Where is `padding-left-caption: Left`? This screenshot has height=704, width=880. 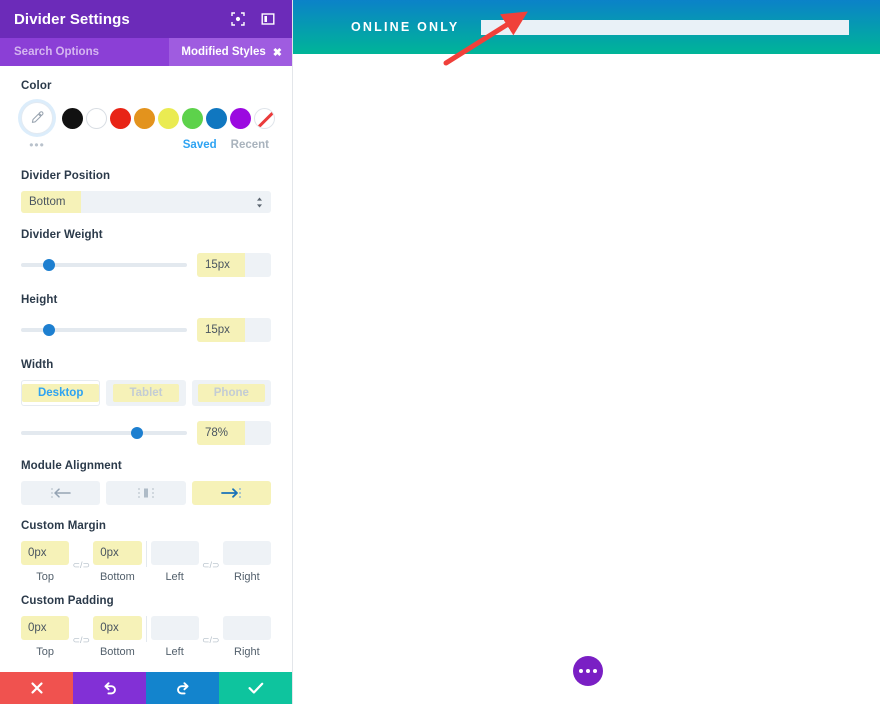
padding-left-caption: Left is located at coordinates (174, 652).